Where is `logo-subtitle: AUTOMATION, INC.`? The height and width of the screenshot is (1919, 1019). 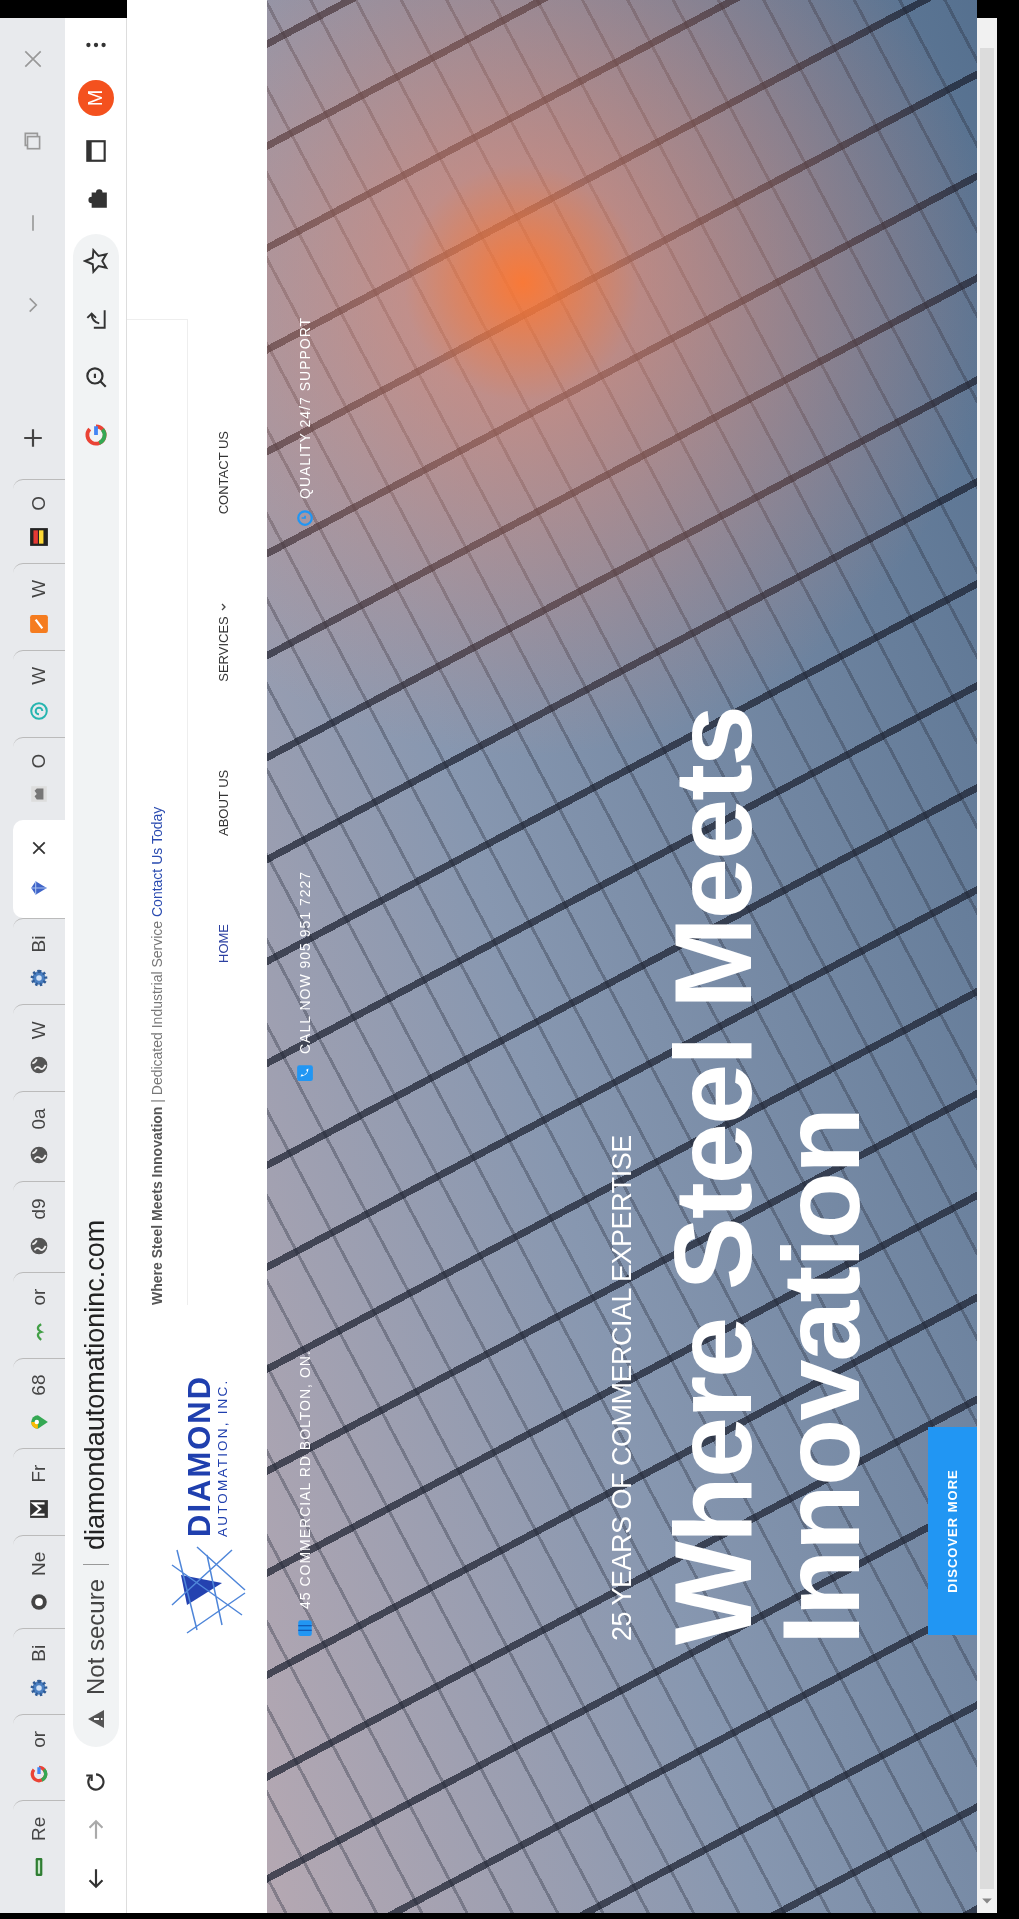
logo-subtitle: AUTOMATION, INC. is located at coordinates (222, 1457).